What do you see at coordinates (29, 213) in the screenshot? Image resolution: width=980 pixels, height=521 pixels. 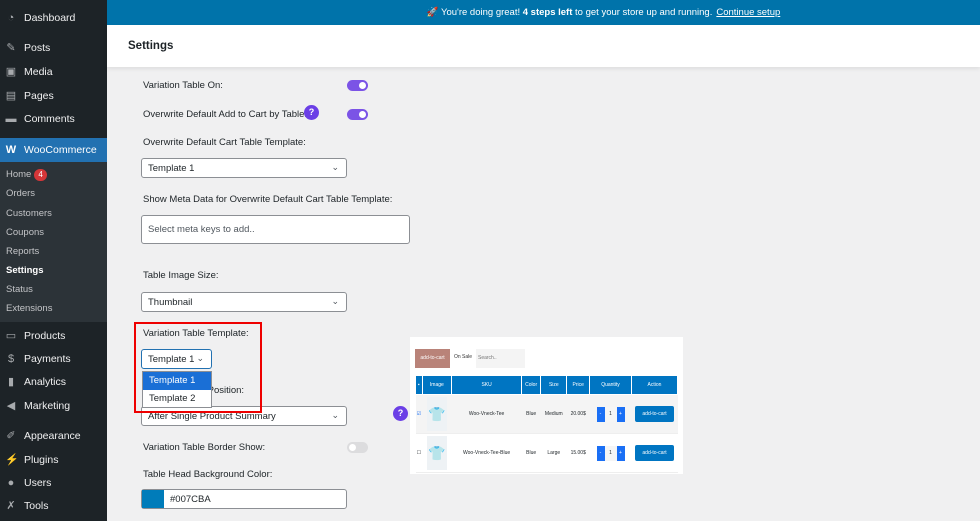 I see `submenu-customers: Customers` at bounding box center [29, 213].